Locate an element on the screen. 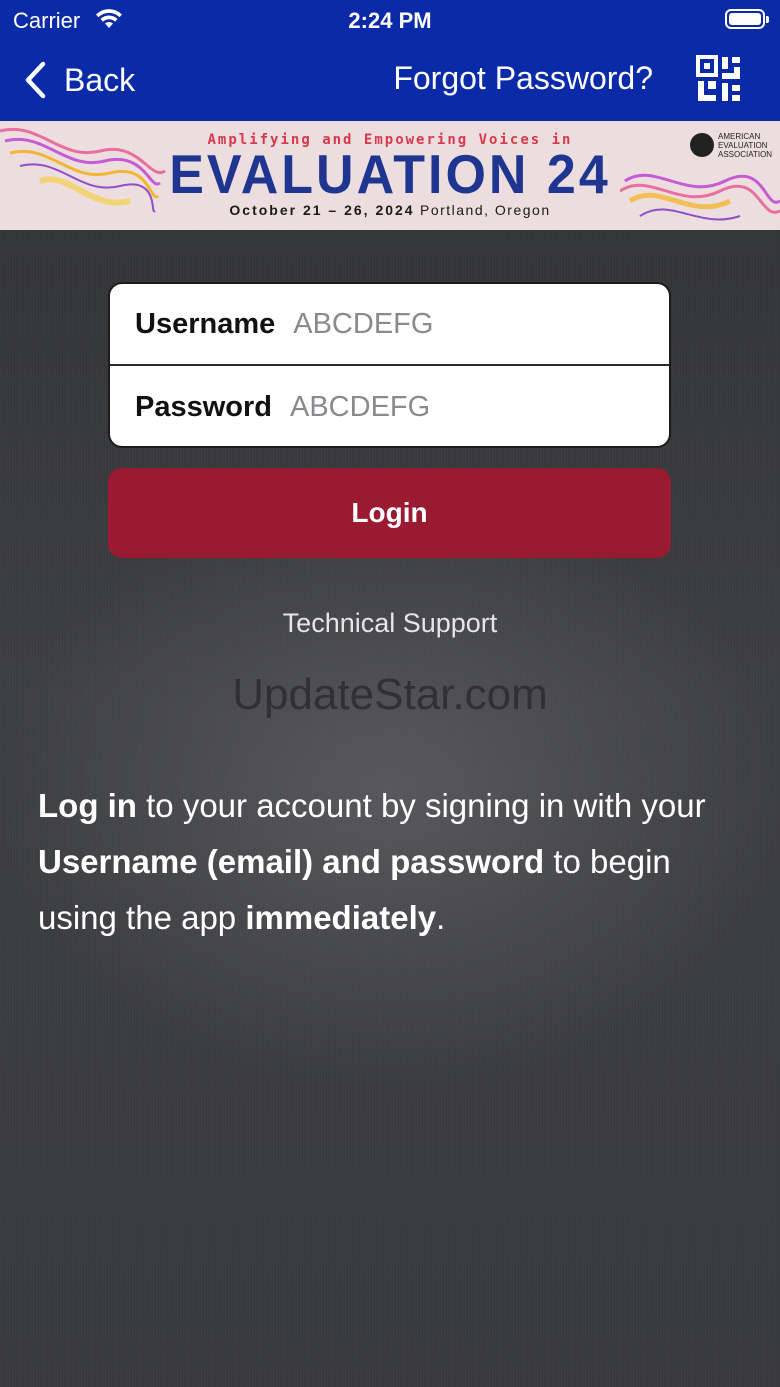 Image resolution: width=780 pixels, height=1387 pixels. banner-title: EVALUATION 24 is located at coordinates (390, 175).